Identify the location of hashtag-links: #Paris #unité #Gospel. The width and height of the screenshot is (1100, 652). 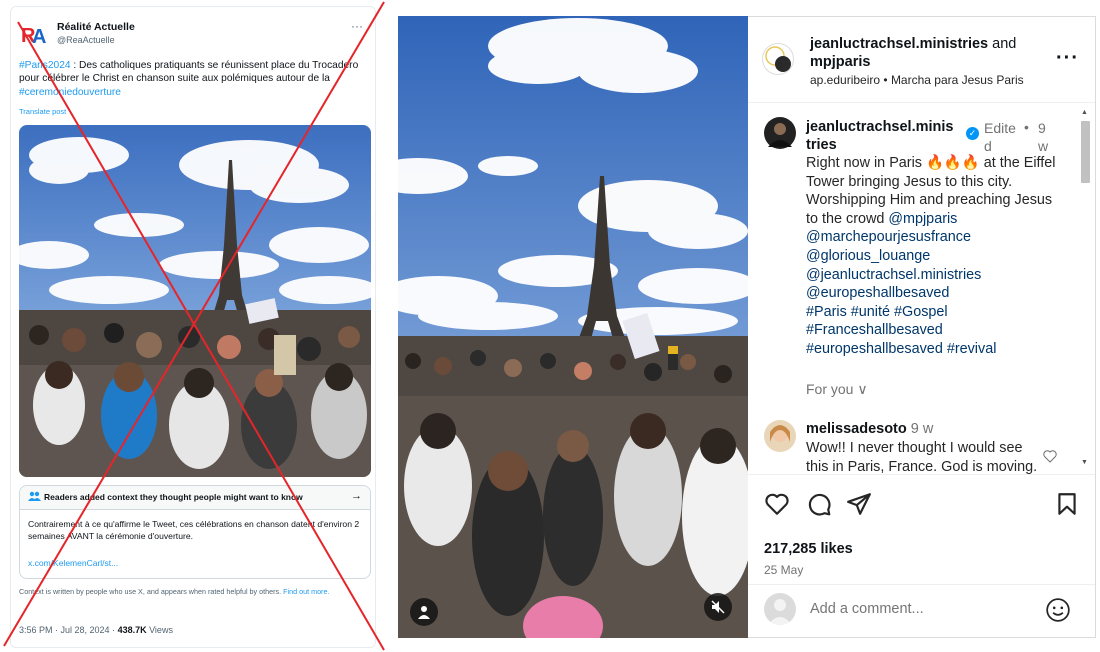
(877, 312).